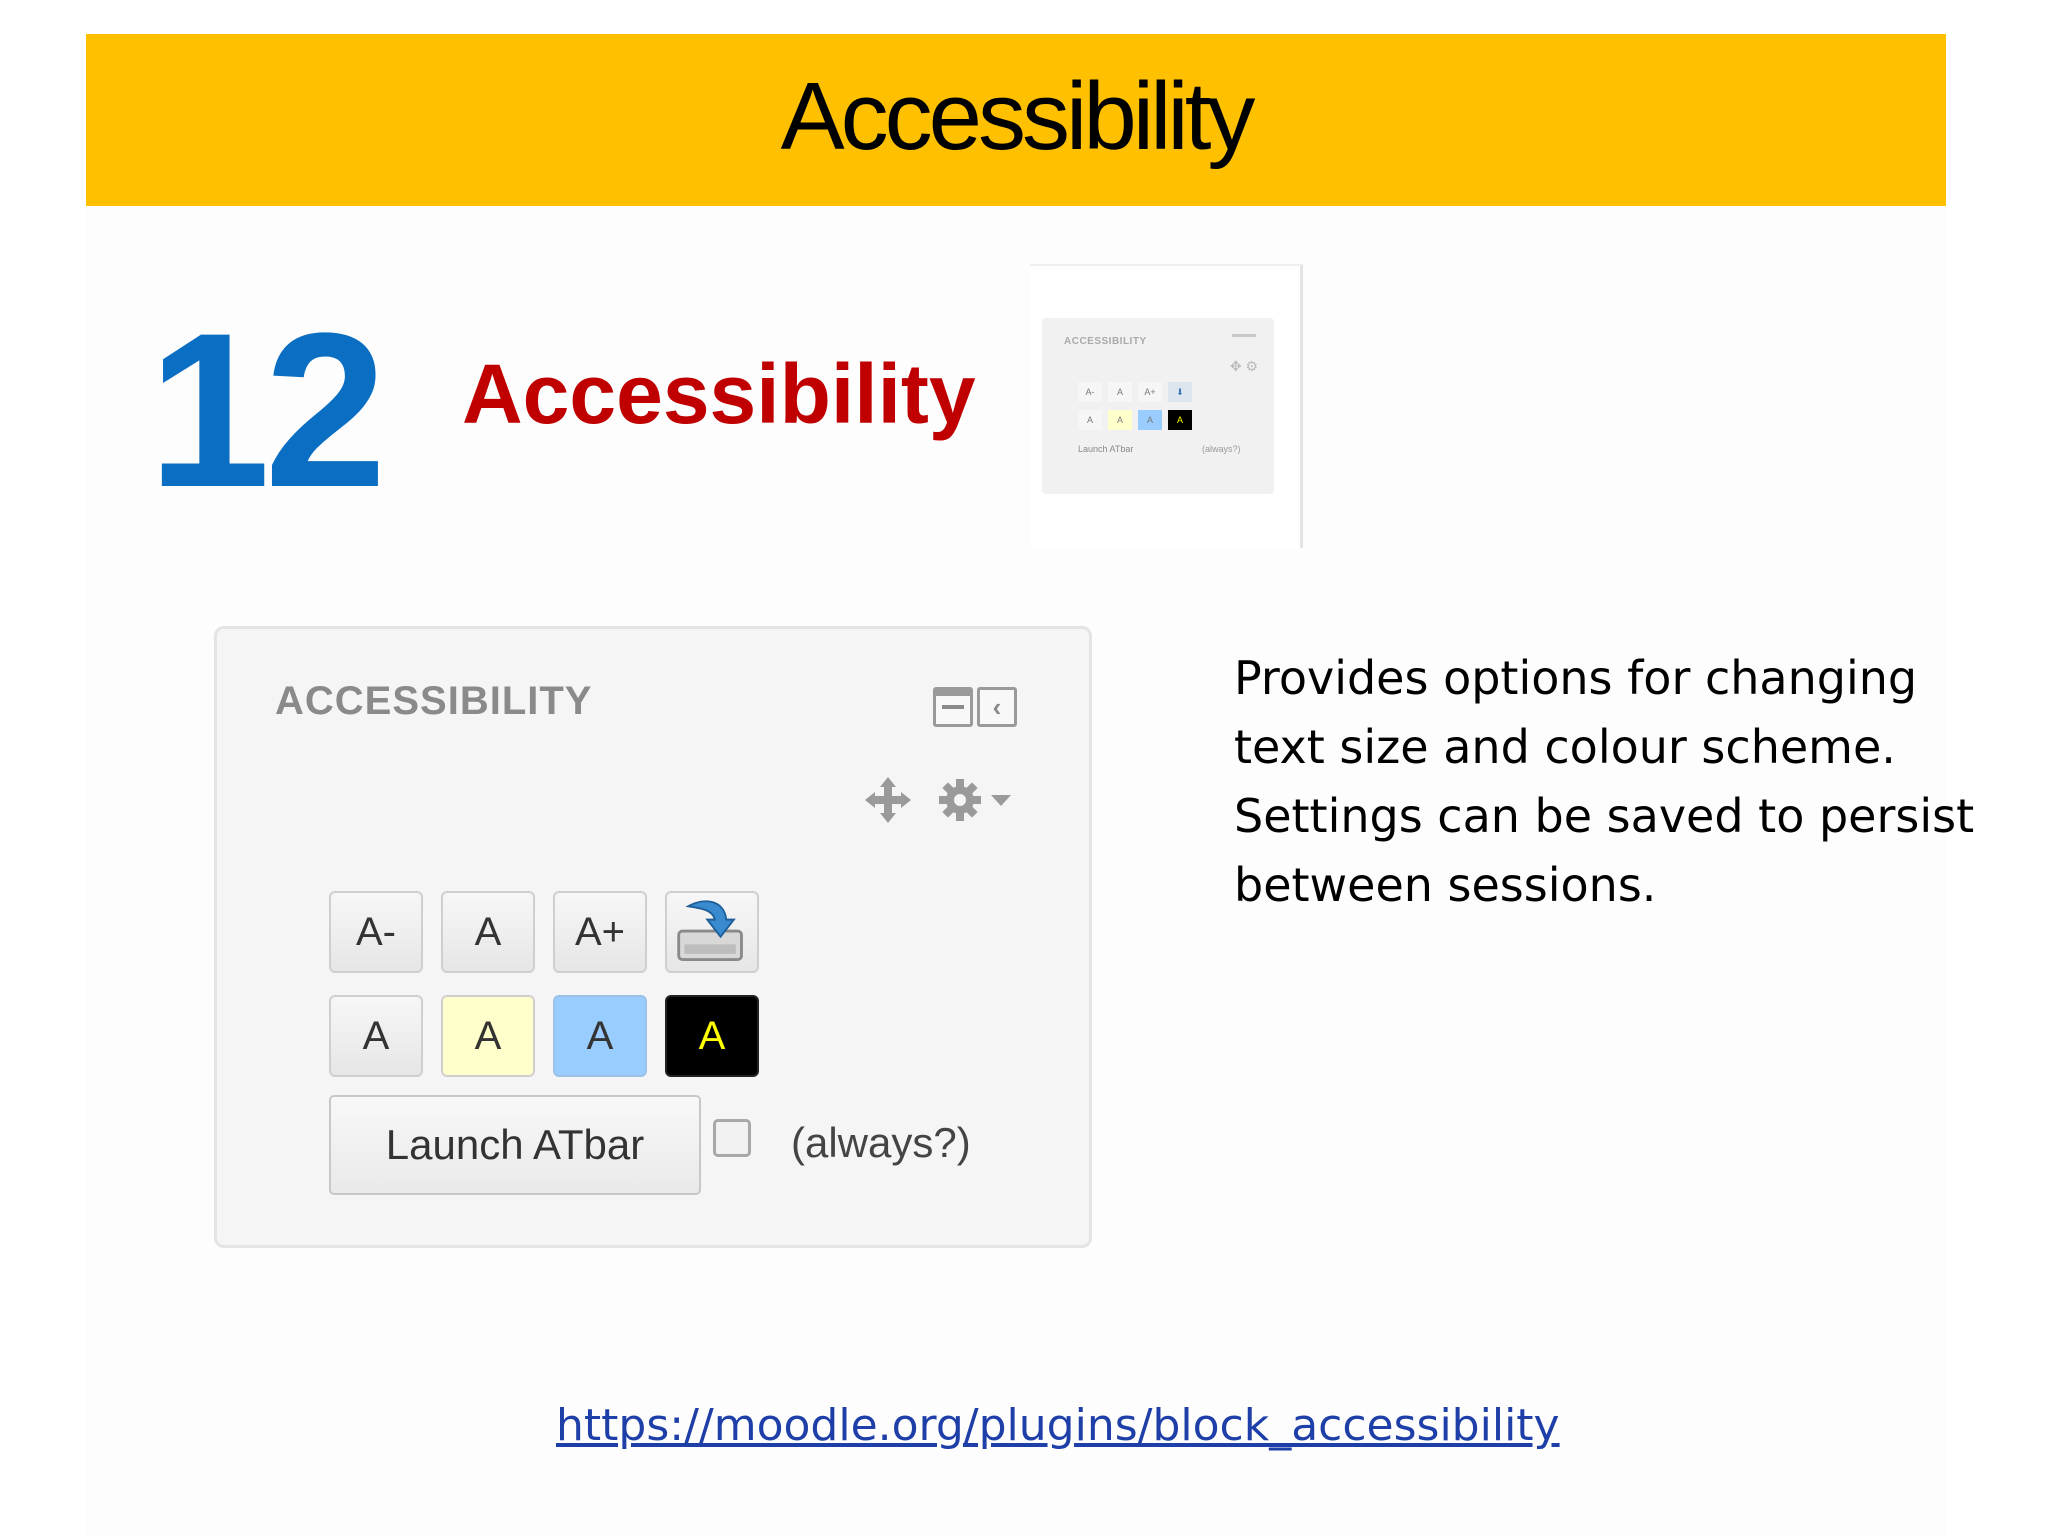 The height and width of the screenshot is (1536, 2048). I want to click on increase-text-size-button: A+, so click(600, 932).